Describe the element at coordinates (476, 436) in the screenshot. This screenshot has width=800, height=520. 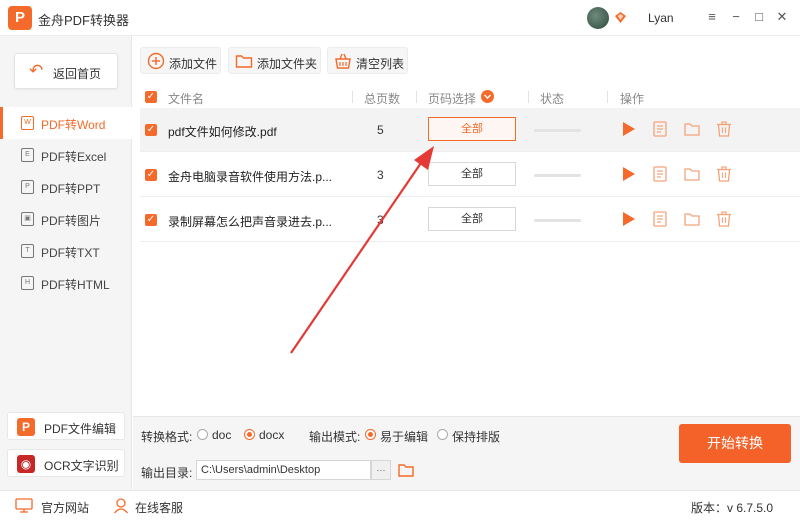
I see `mode-keep-layout-label: 保持排版` at that location.